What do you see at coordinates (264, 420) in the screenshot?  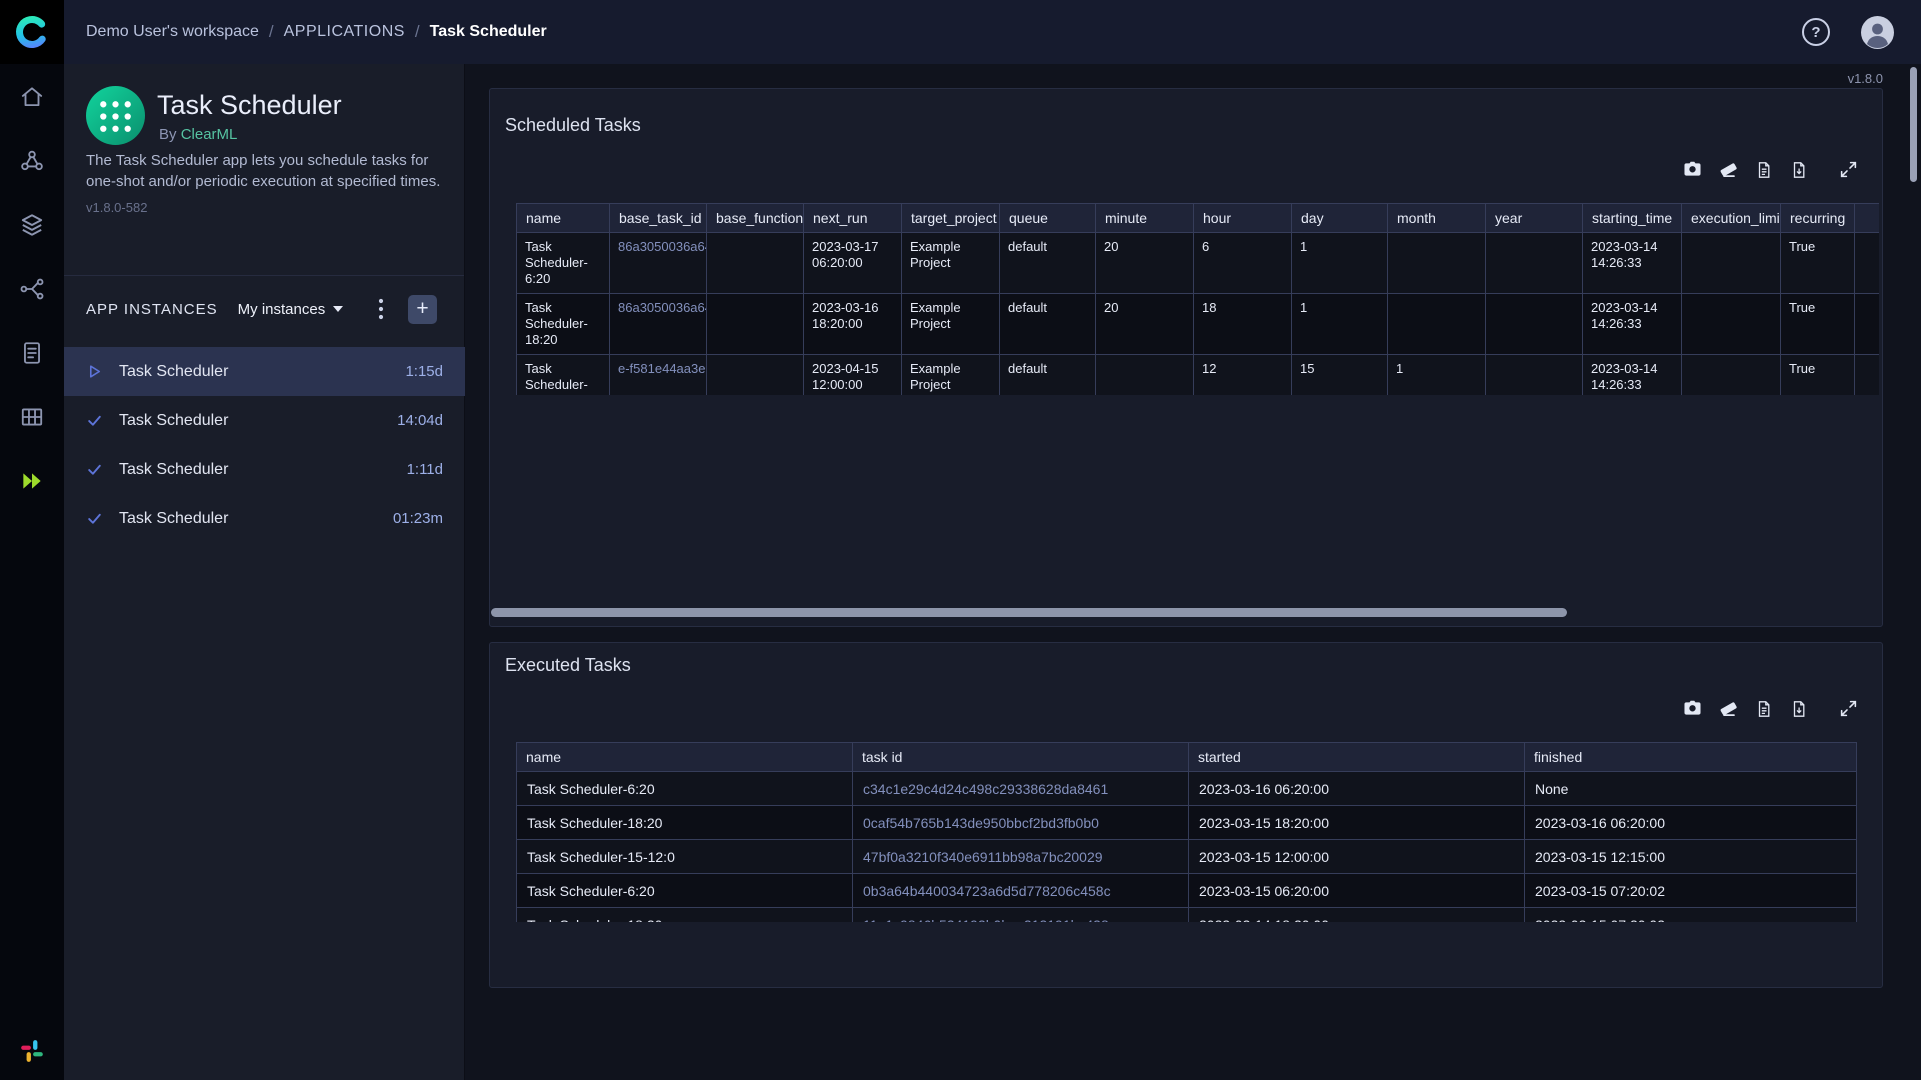 I see `instance-row: Task Scheduler 14:04d` at bounding box center [264, 420].